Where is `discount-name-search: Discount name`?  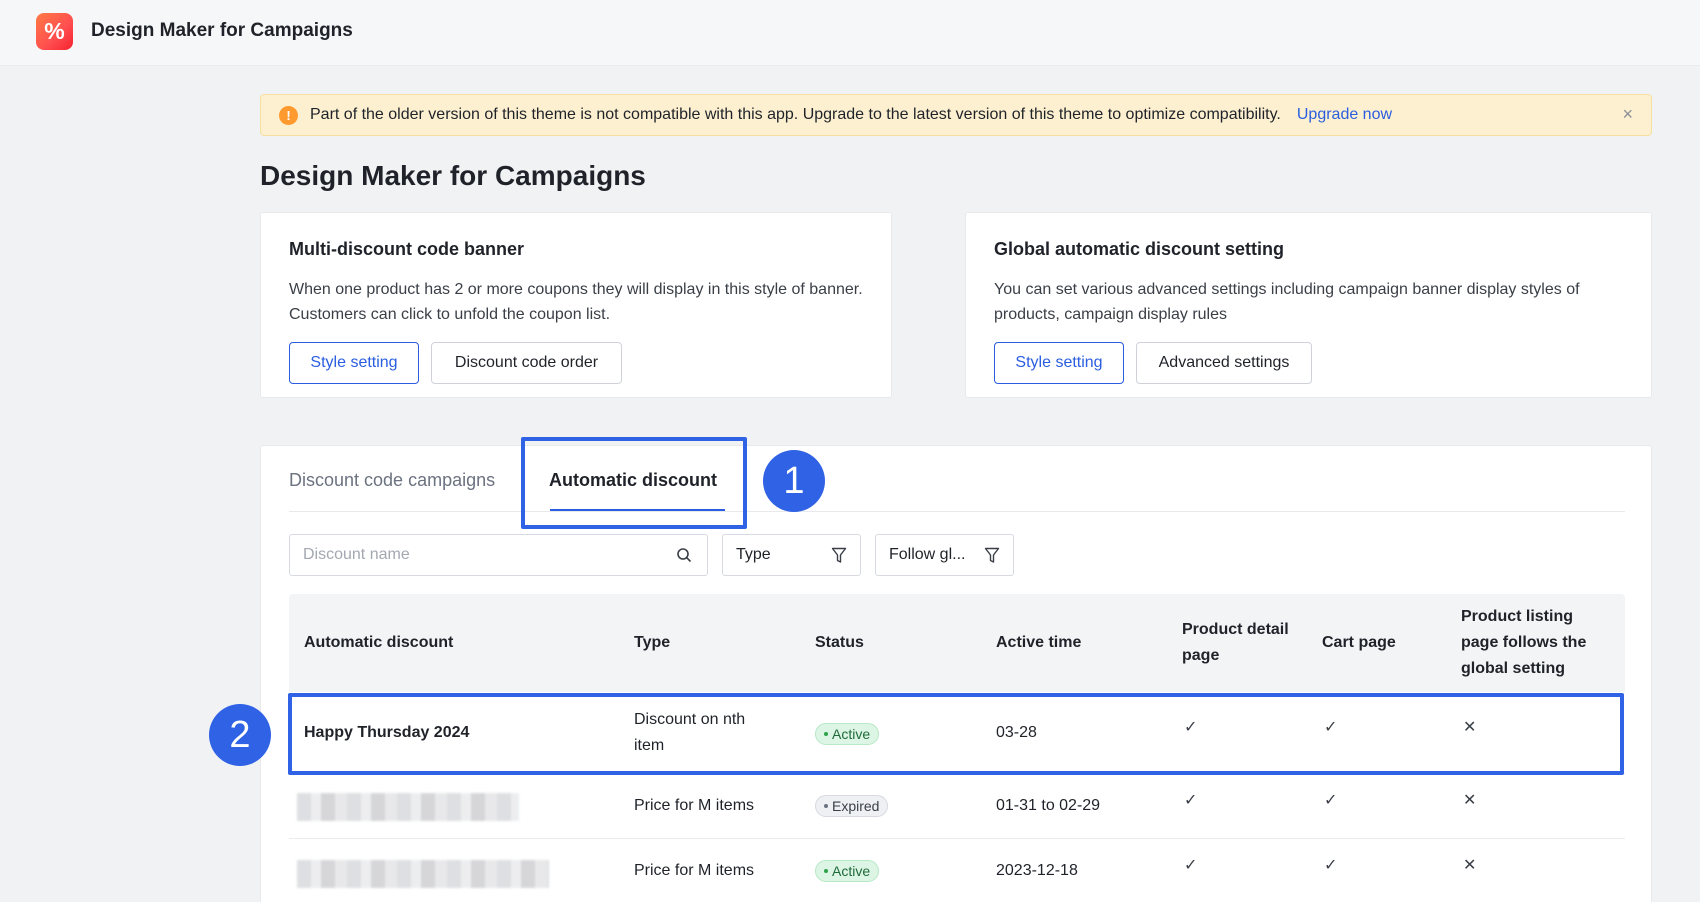 discount-name-search: Discount name is located at coordinates (498, 555).